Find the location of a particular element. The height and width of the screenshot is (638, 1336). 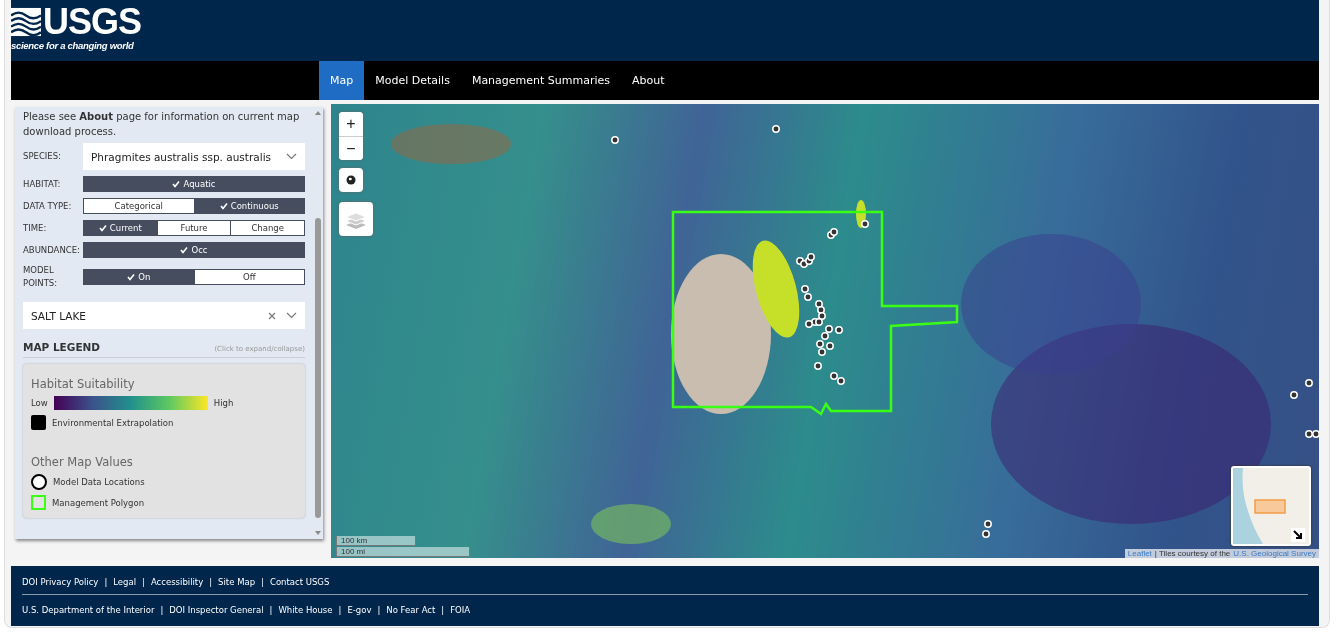

logo-tagline: science for a changing world is located at coordinates (73, 45).